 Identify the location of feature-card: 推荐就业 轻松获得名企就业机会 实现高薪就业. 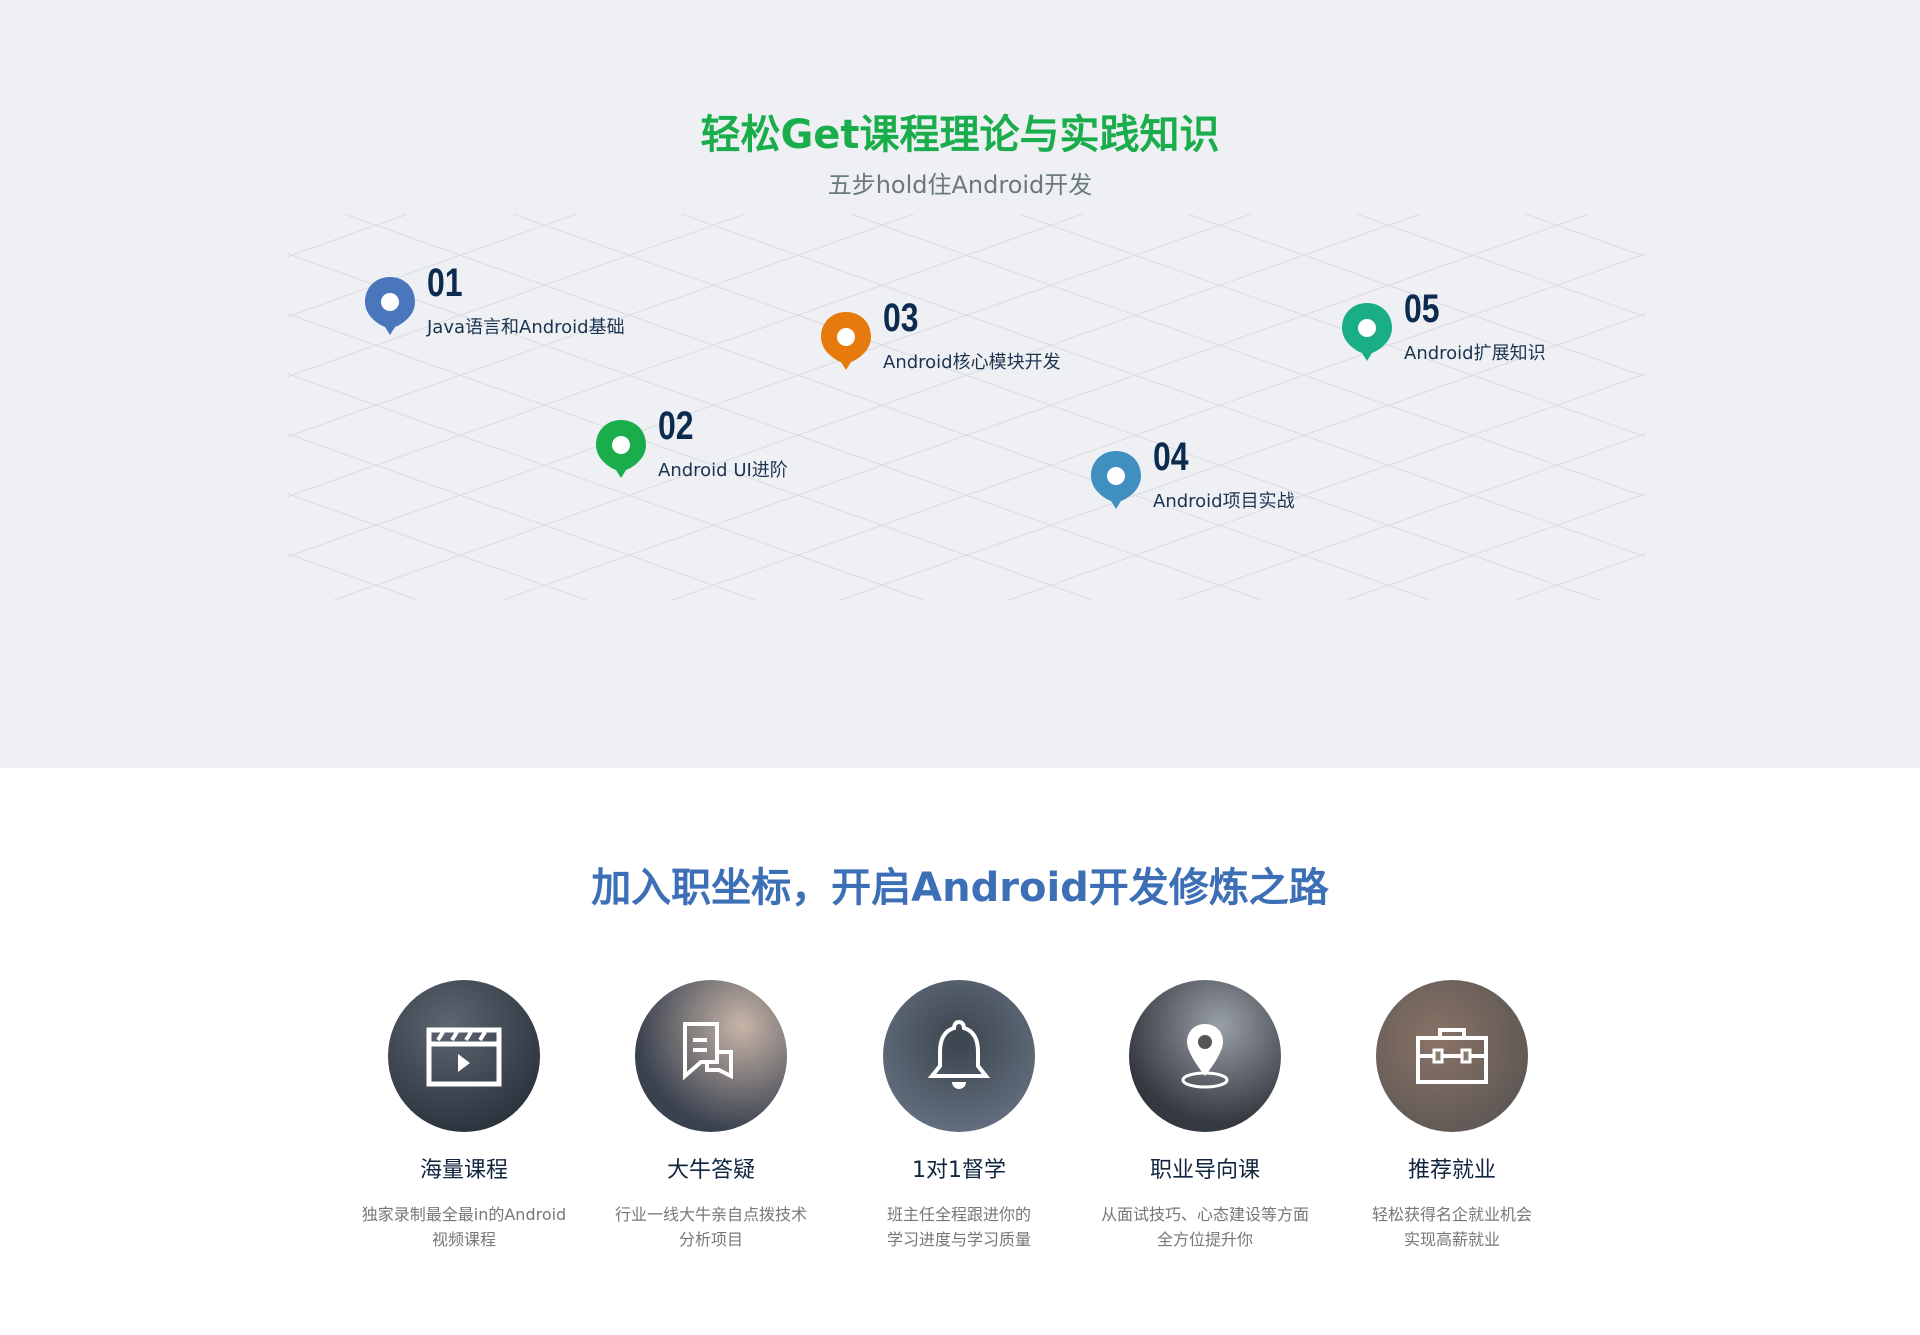
(1452, 1116).